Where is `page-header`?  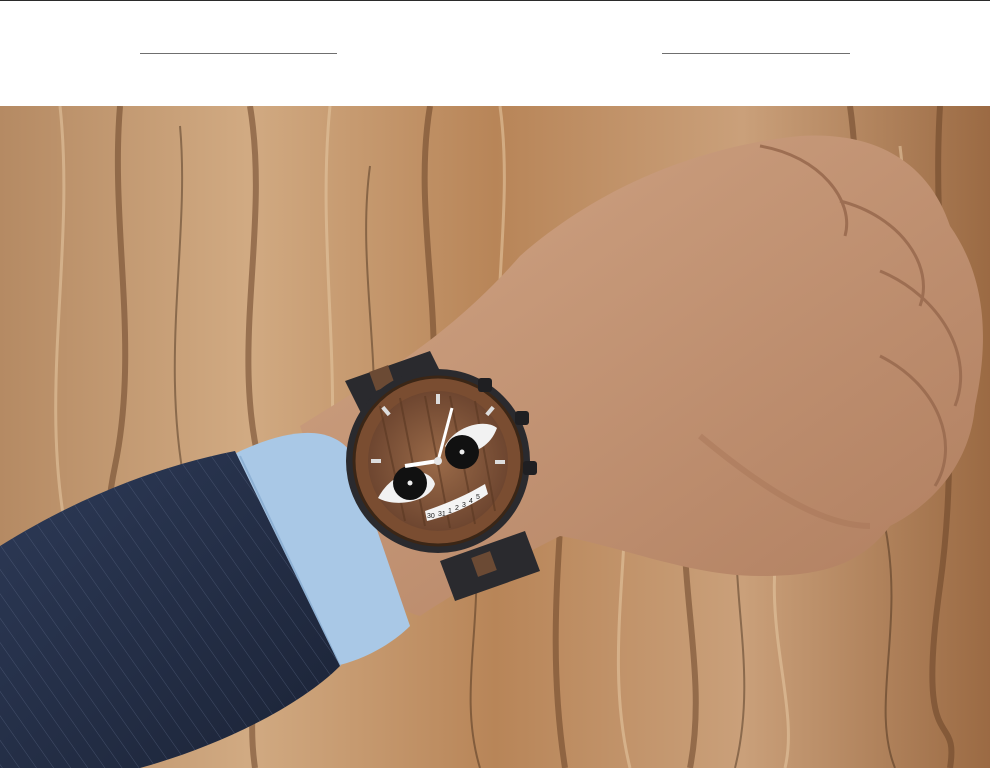 page-header is located at coordinates (495, 53).